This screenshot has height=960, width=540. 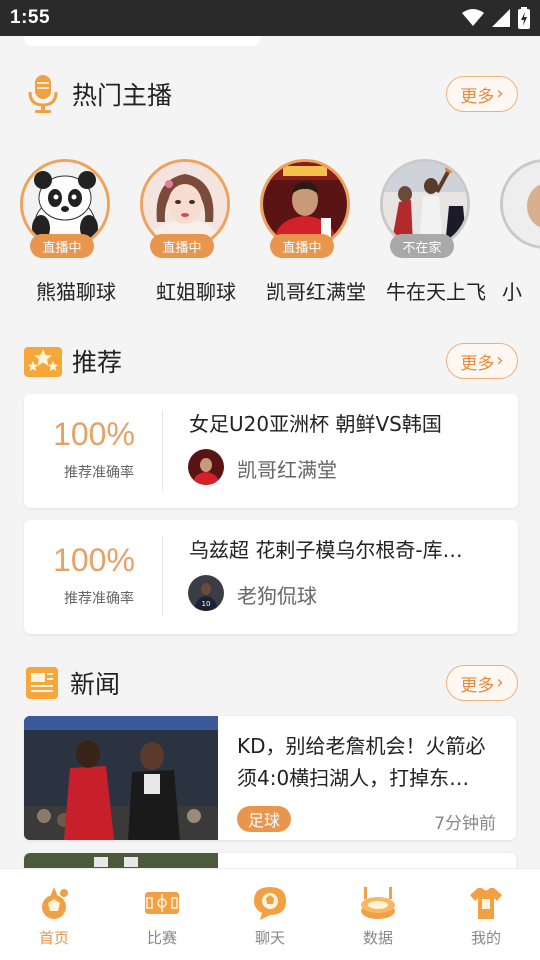 I want to click on recommendation-card: 100% 推荐准确率 乌兹超 花剌子模乌尔根奇-库… 10 老狗侃球, so click(x=271, y=577).